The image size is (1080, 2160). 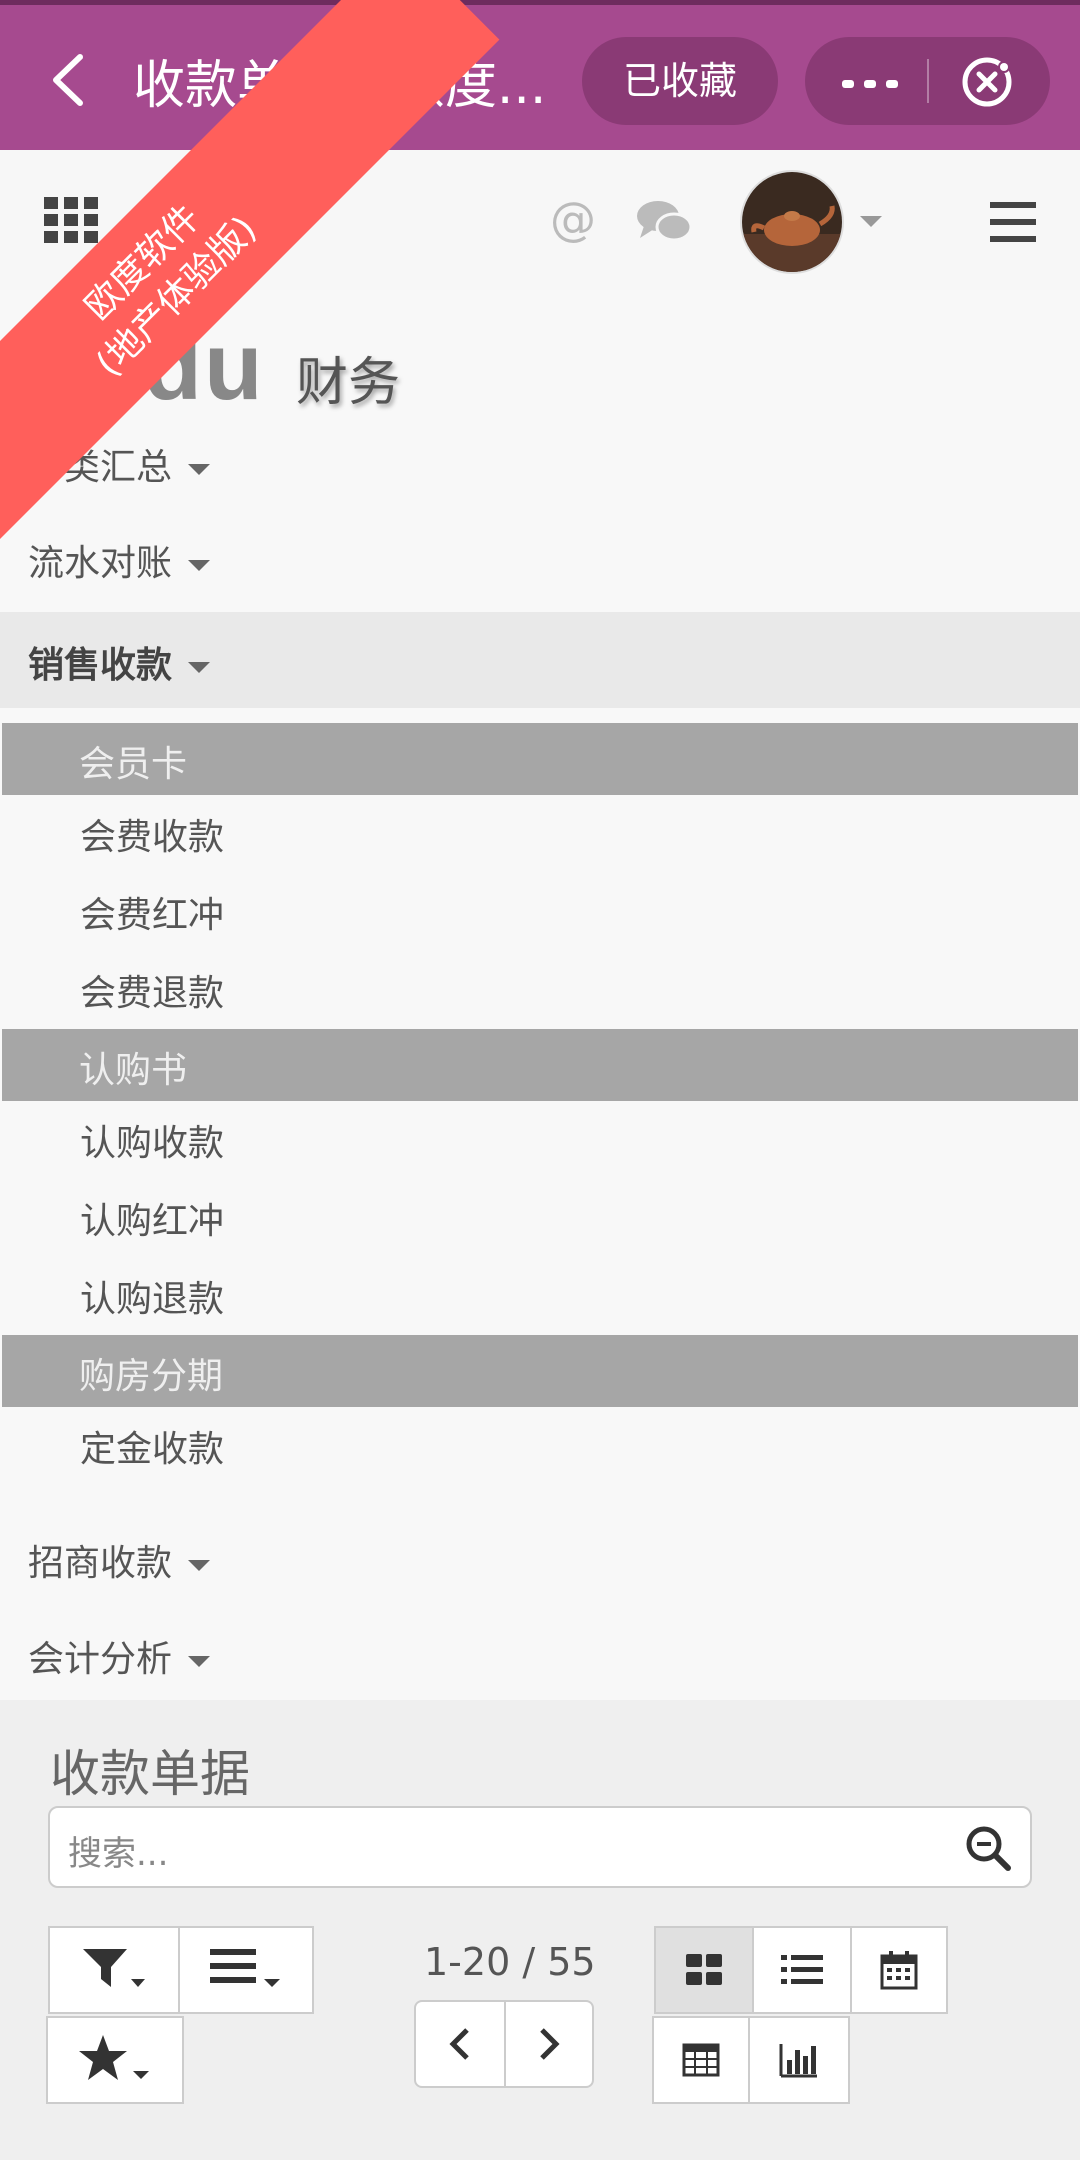 I want to click on menu-item-sales-receipts: 销售收款, so click(x=540, y=660).